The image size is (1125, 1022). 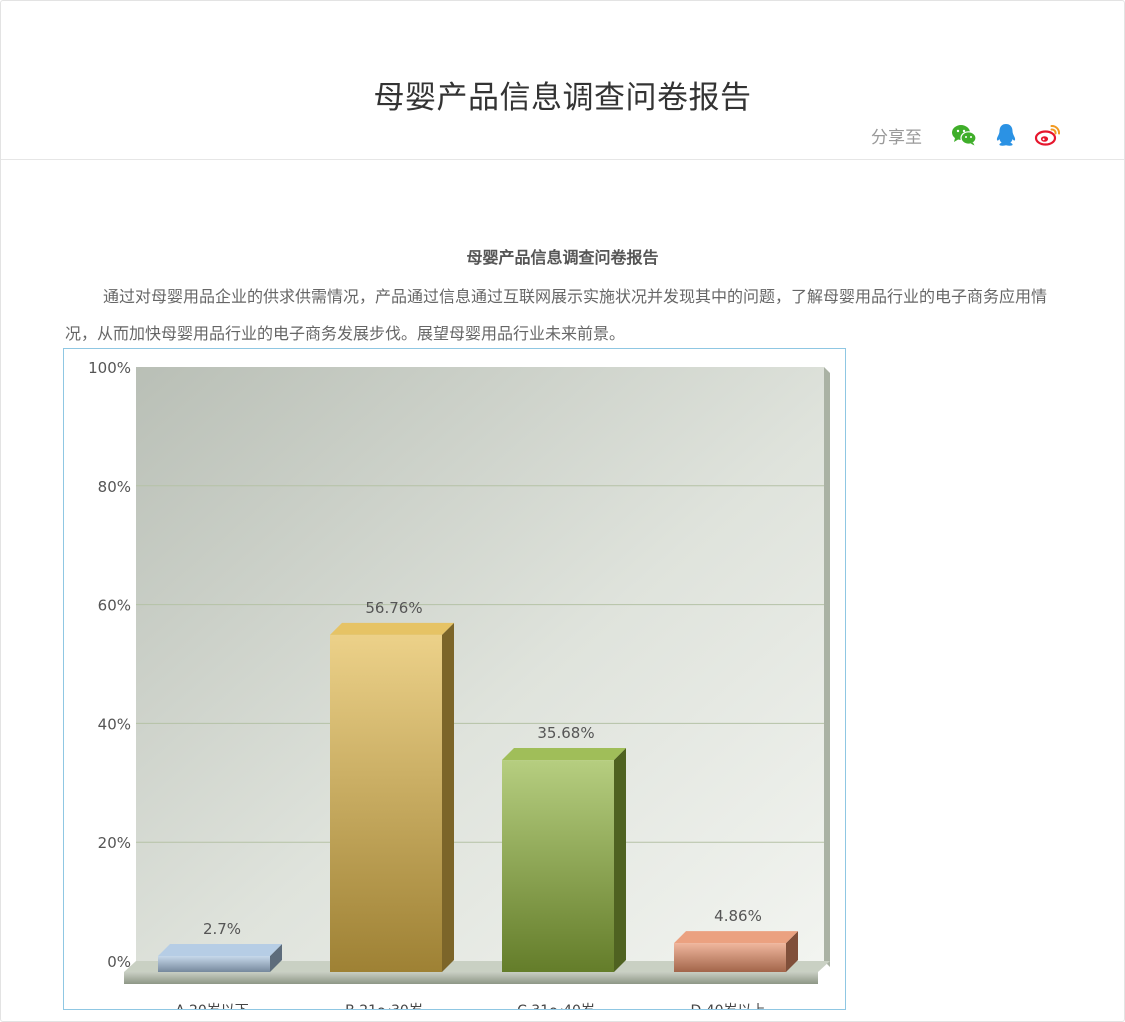 I want to click on bar-value-label: 4.86%, so click(x=738, y=916).